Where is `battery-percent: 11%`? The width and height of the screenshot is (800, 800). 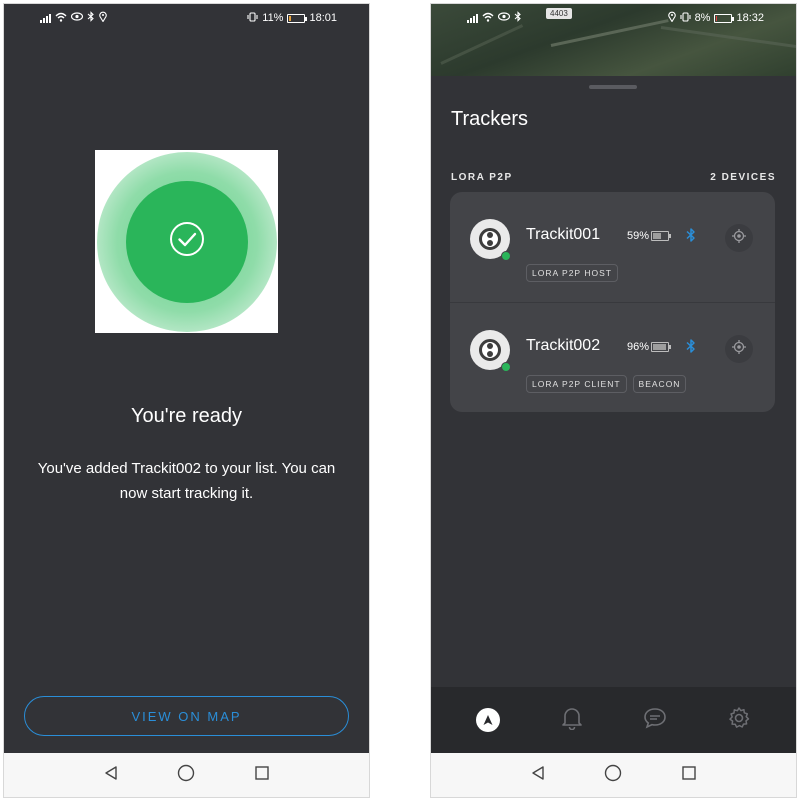
battery-percent: 11% is located at coordinates (273, 18).